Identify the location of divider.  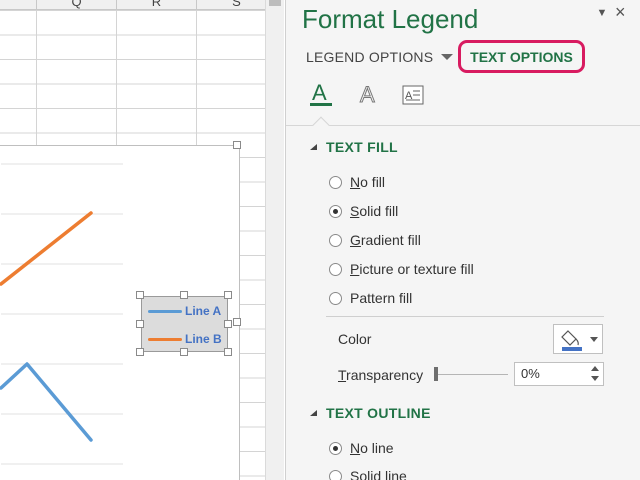
(465, 316).